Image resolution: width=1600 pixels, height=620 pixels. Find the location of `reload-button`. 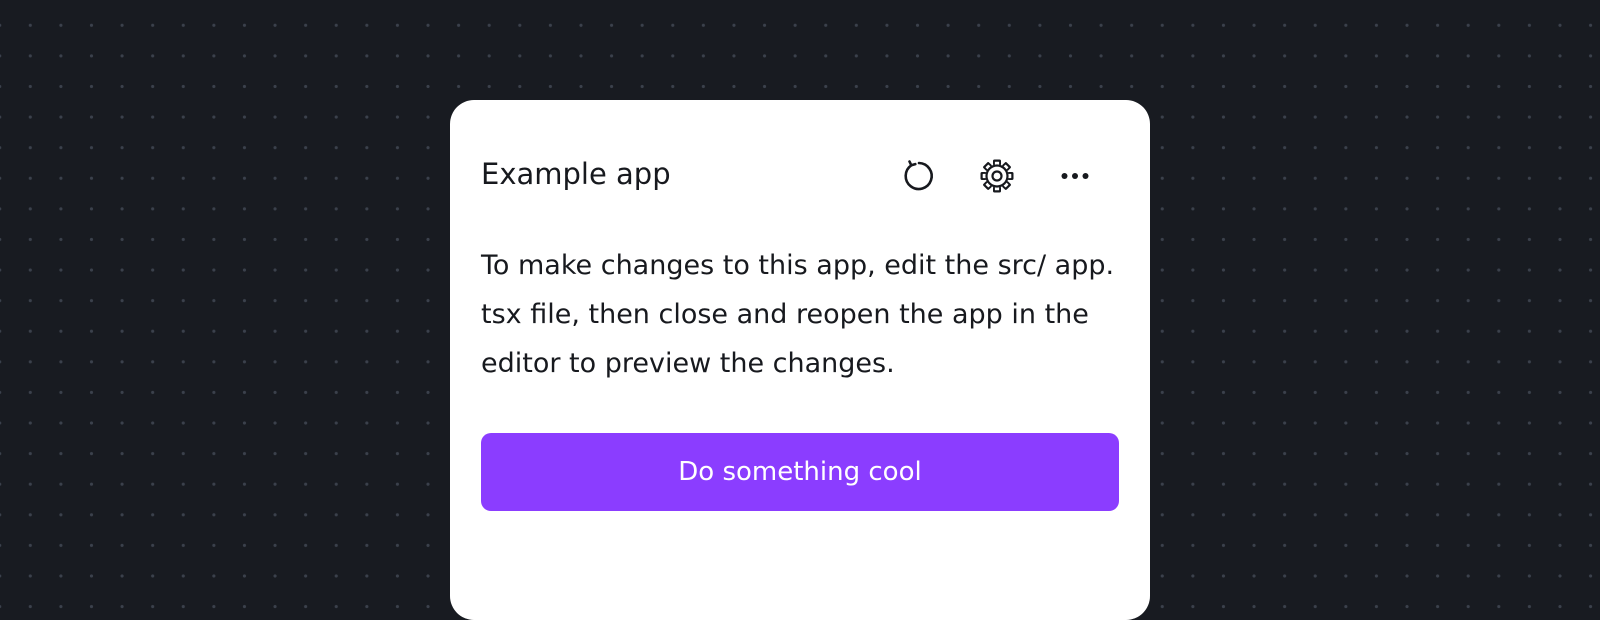

reload-button is located at coordinates (919, 176).